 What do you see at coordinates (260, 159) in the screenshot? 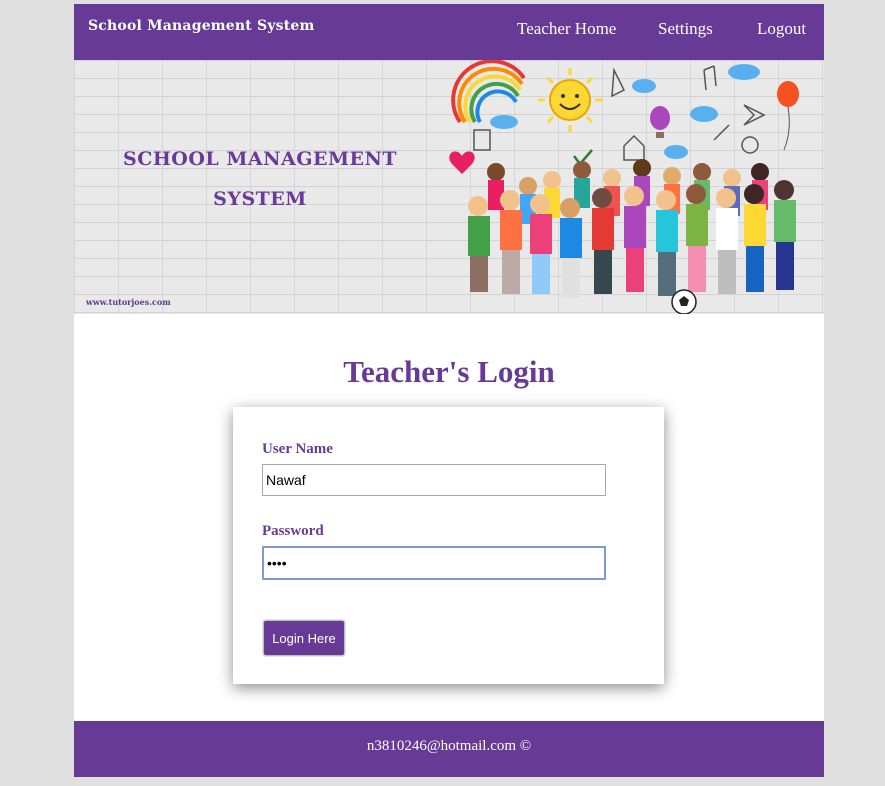
I see `banner-title-line1: SCHOOL MANAGEMENT` at bounding box center [260, 159].